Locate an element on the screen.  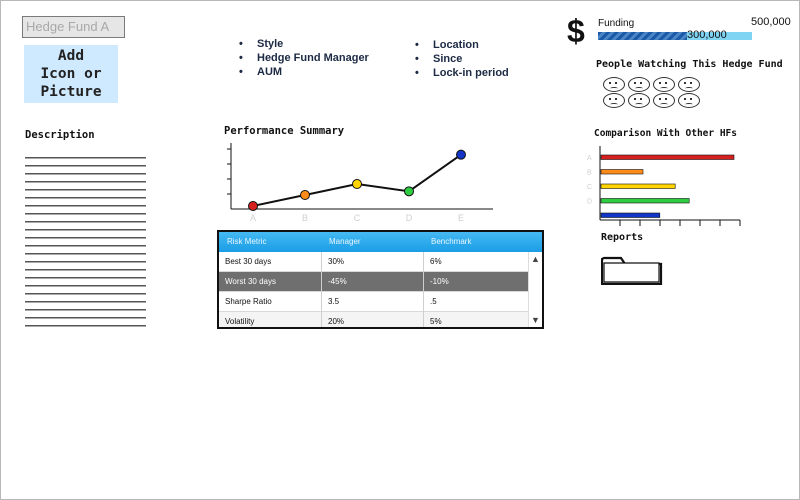
performance-title: Performance Summary is located at coordinates (284, 131).